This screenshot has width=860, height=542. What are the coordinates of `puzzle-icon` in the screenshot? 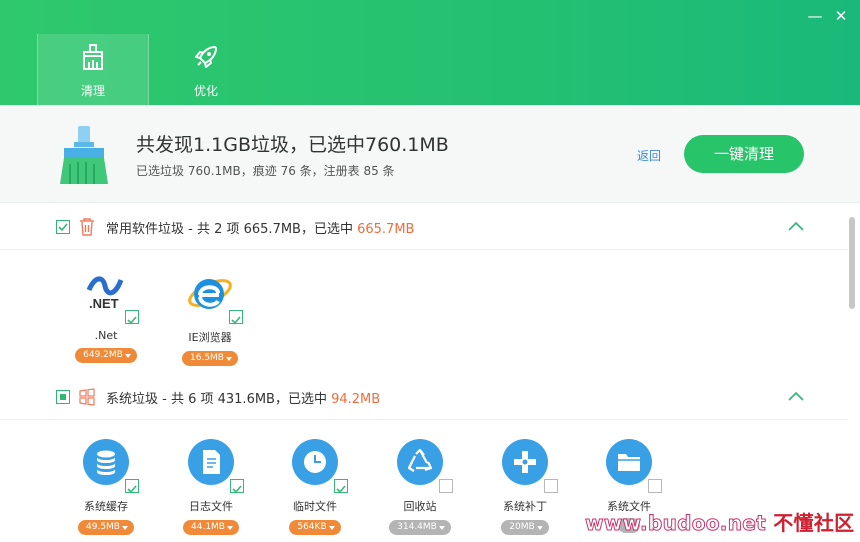 It's located at (529, 466).